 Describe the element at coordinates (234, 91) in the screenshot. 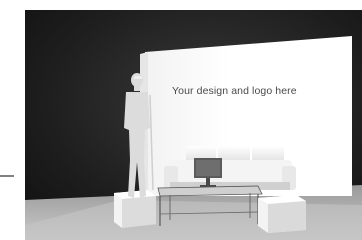

I see `backwall-placeholder-text: Your design and logo here` at that location.